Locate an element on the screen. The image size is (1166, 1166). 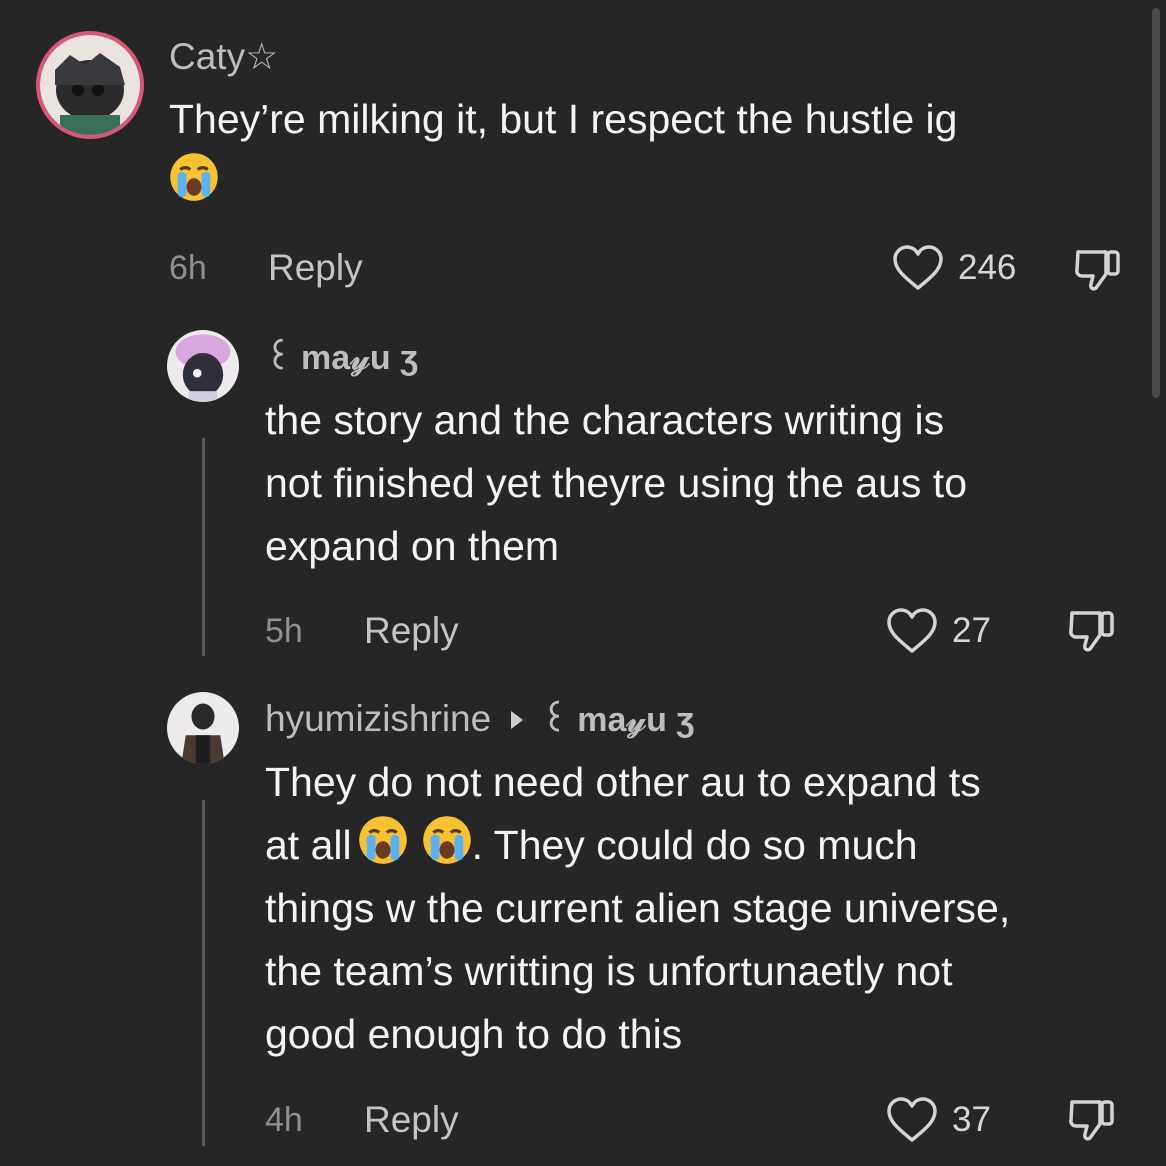
like-count: 37 is located at coordinates (971, 1119).